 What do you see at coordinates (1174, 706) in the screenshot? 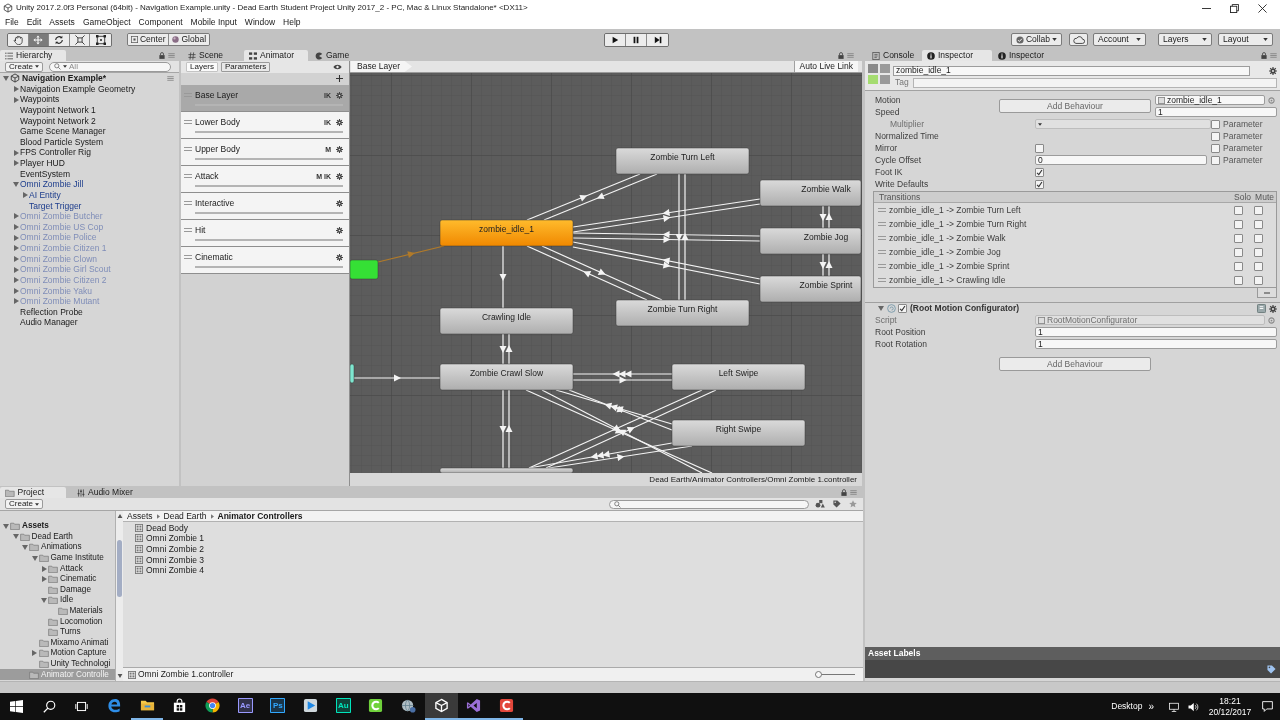
I see `monitor-icon` at bounding box center [1174, 706].